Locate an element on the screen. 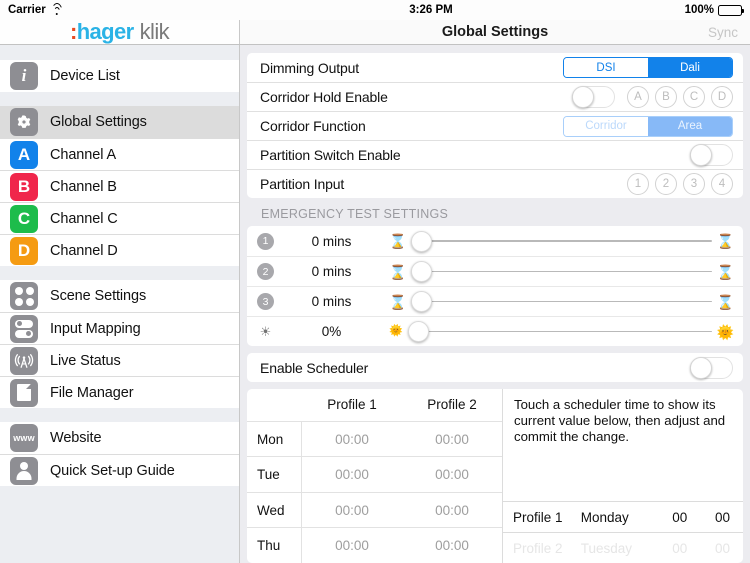 The width and height of the screenshot is (750, 563). enable-scheduler-switch is located at coordinates (711, 367).